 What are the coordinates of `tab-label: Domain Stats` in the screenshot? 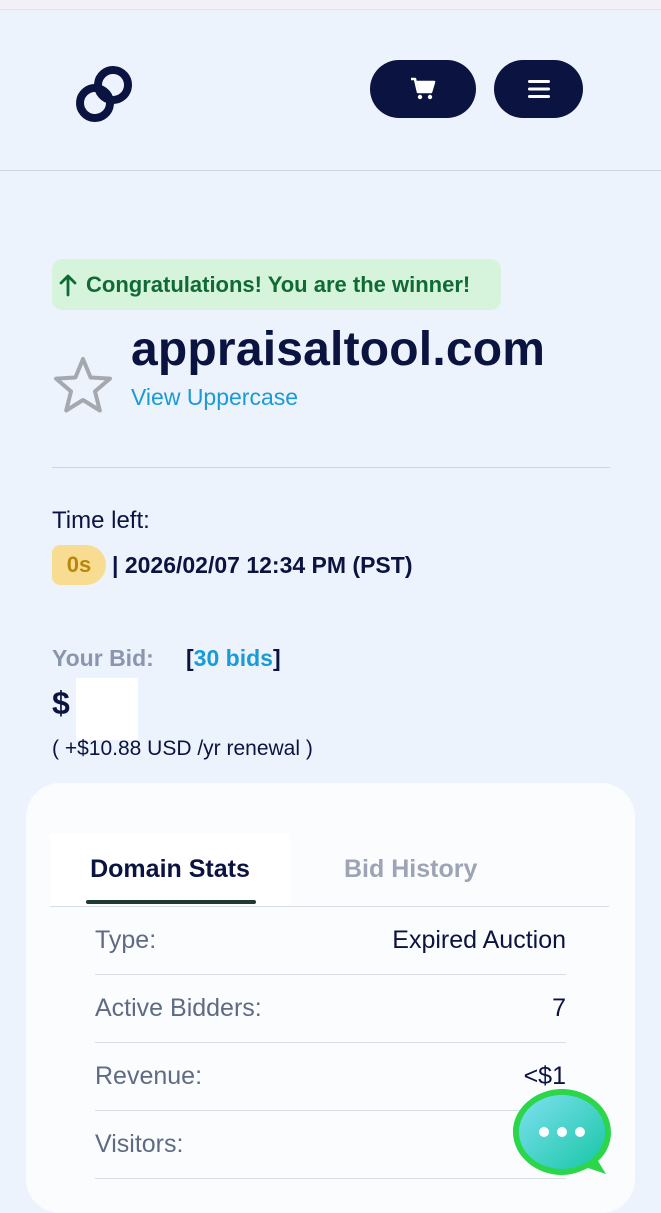 It's located at (170, 869).